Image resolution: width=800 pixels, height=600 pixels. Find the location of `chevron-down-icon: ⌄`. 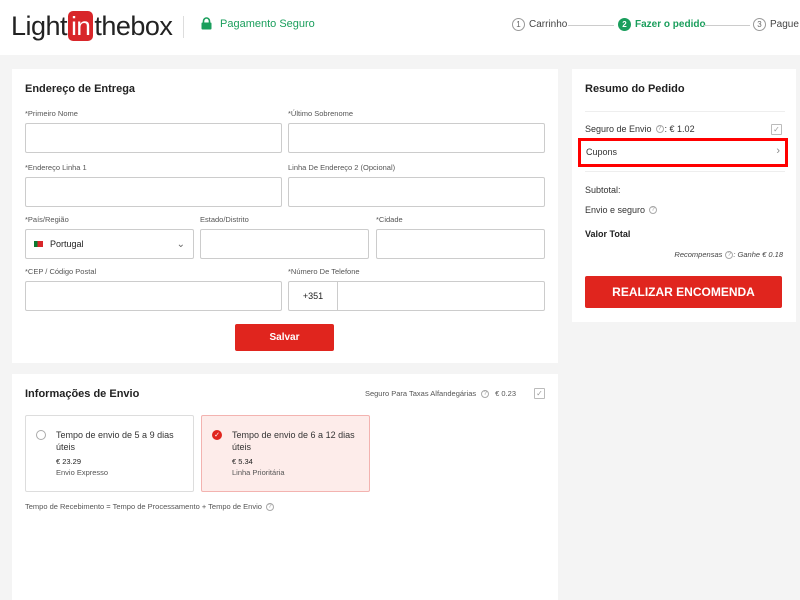

chevron-down-icon: ⌄ is located at coordinates (180, 244).